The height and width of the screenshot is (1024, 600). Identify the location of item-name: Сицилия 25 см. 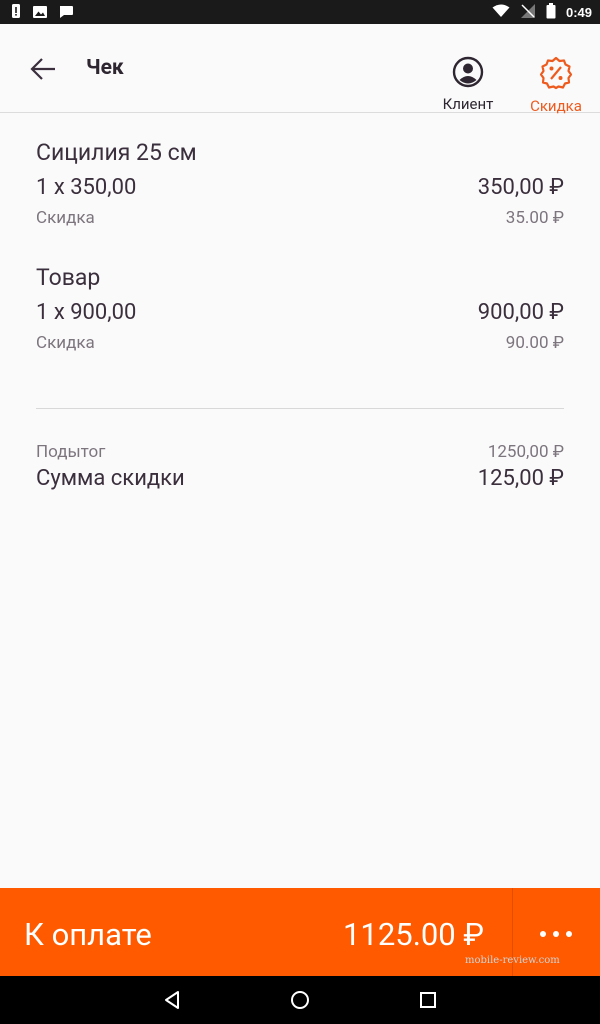
(116, 152).